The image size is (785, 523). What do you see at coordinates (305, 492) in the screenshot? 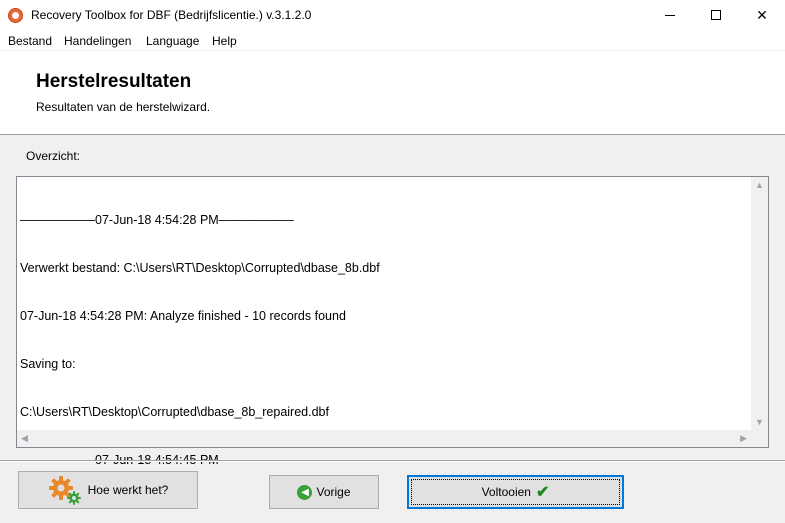
I see `arrow-left-icon: ◀` at bounding box center [305, 492].